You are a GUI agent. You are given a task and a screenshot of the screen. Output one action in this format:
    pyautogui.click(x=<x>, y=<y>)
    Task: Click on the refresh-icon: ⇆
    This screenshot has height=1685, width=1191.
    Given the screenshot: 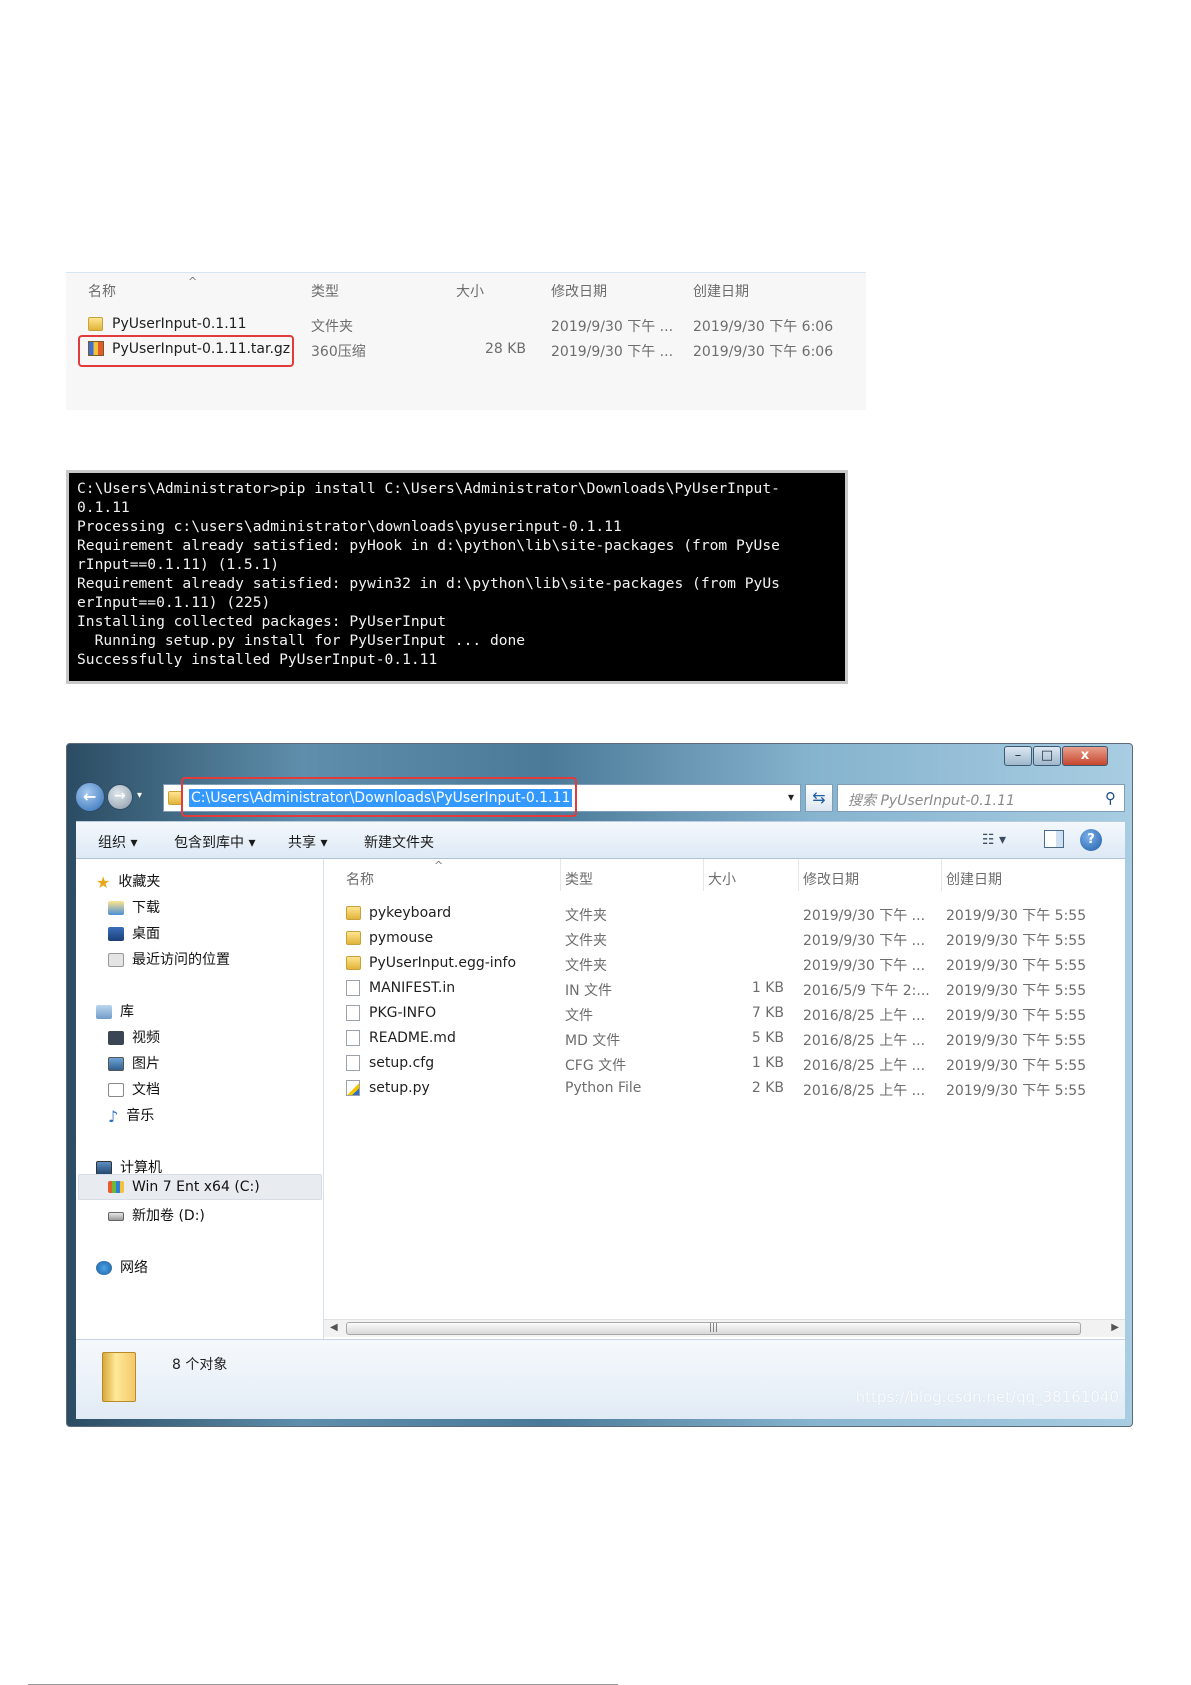 What is the action you would take?
    pyautogui.click(x=819, y=797)
    